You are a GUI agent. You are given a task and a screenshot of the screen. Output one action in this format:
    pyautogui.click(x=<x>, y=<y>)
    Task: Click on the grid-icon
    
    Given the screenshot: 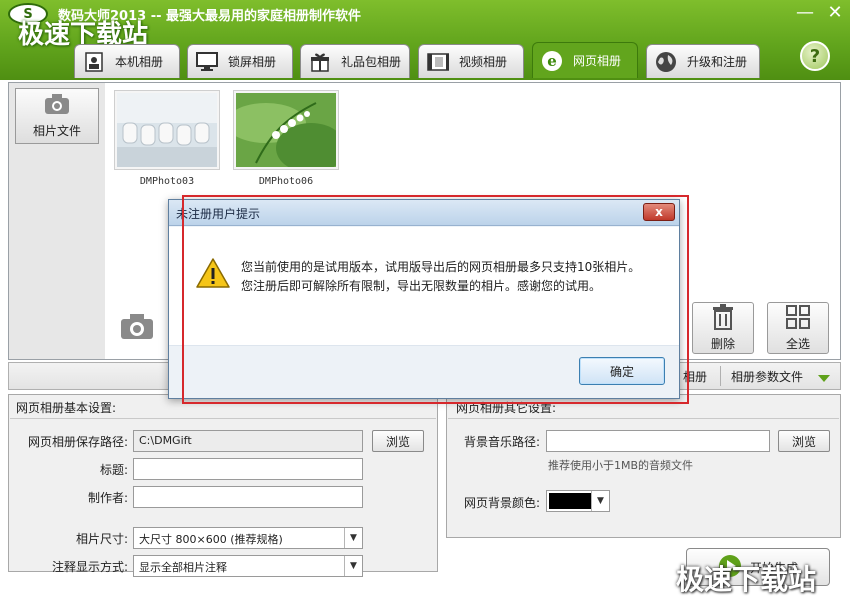 What is the action you would take?
    pyautogui.click(x=798, y=318)
    